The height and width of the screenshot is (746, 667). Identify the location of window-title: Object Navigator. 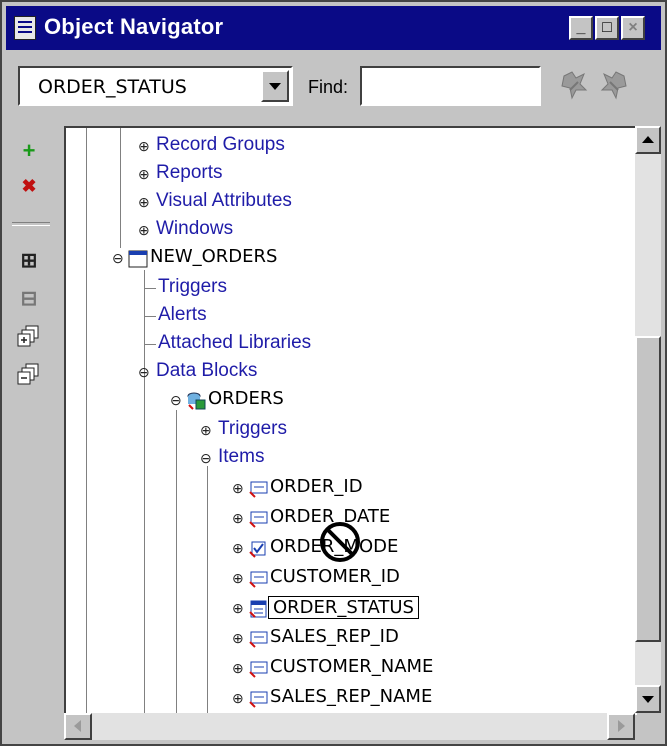
(134, 26).